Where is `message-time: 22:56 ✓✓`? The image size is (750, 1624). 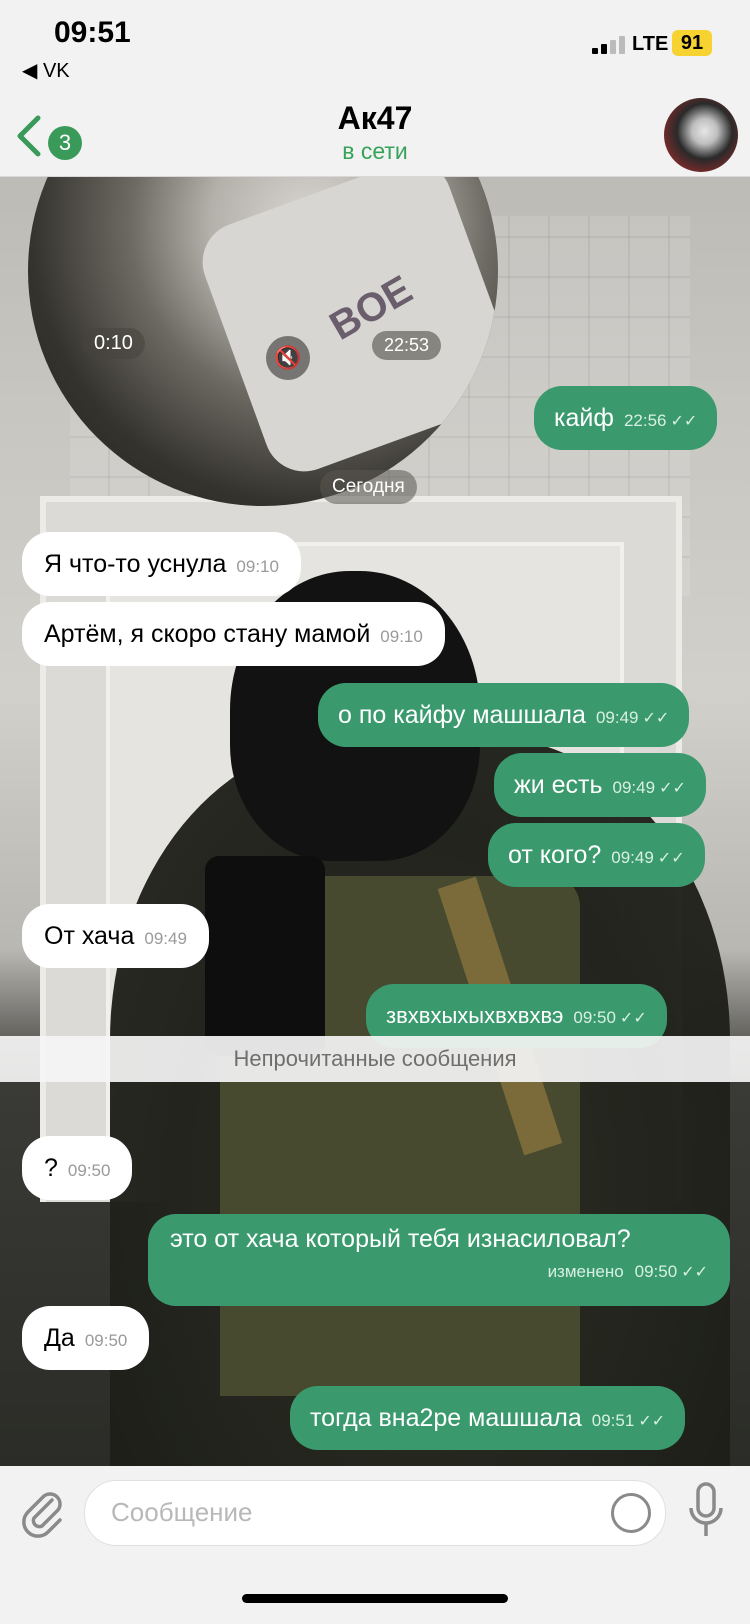 message-time: 22:56 ✓✓ is located at coordinates (660, 420).